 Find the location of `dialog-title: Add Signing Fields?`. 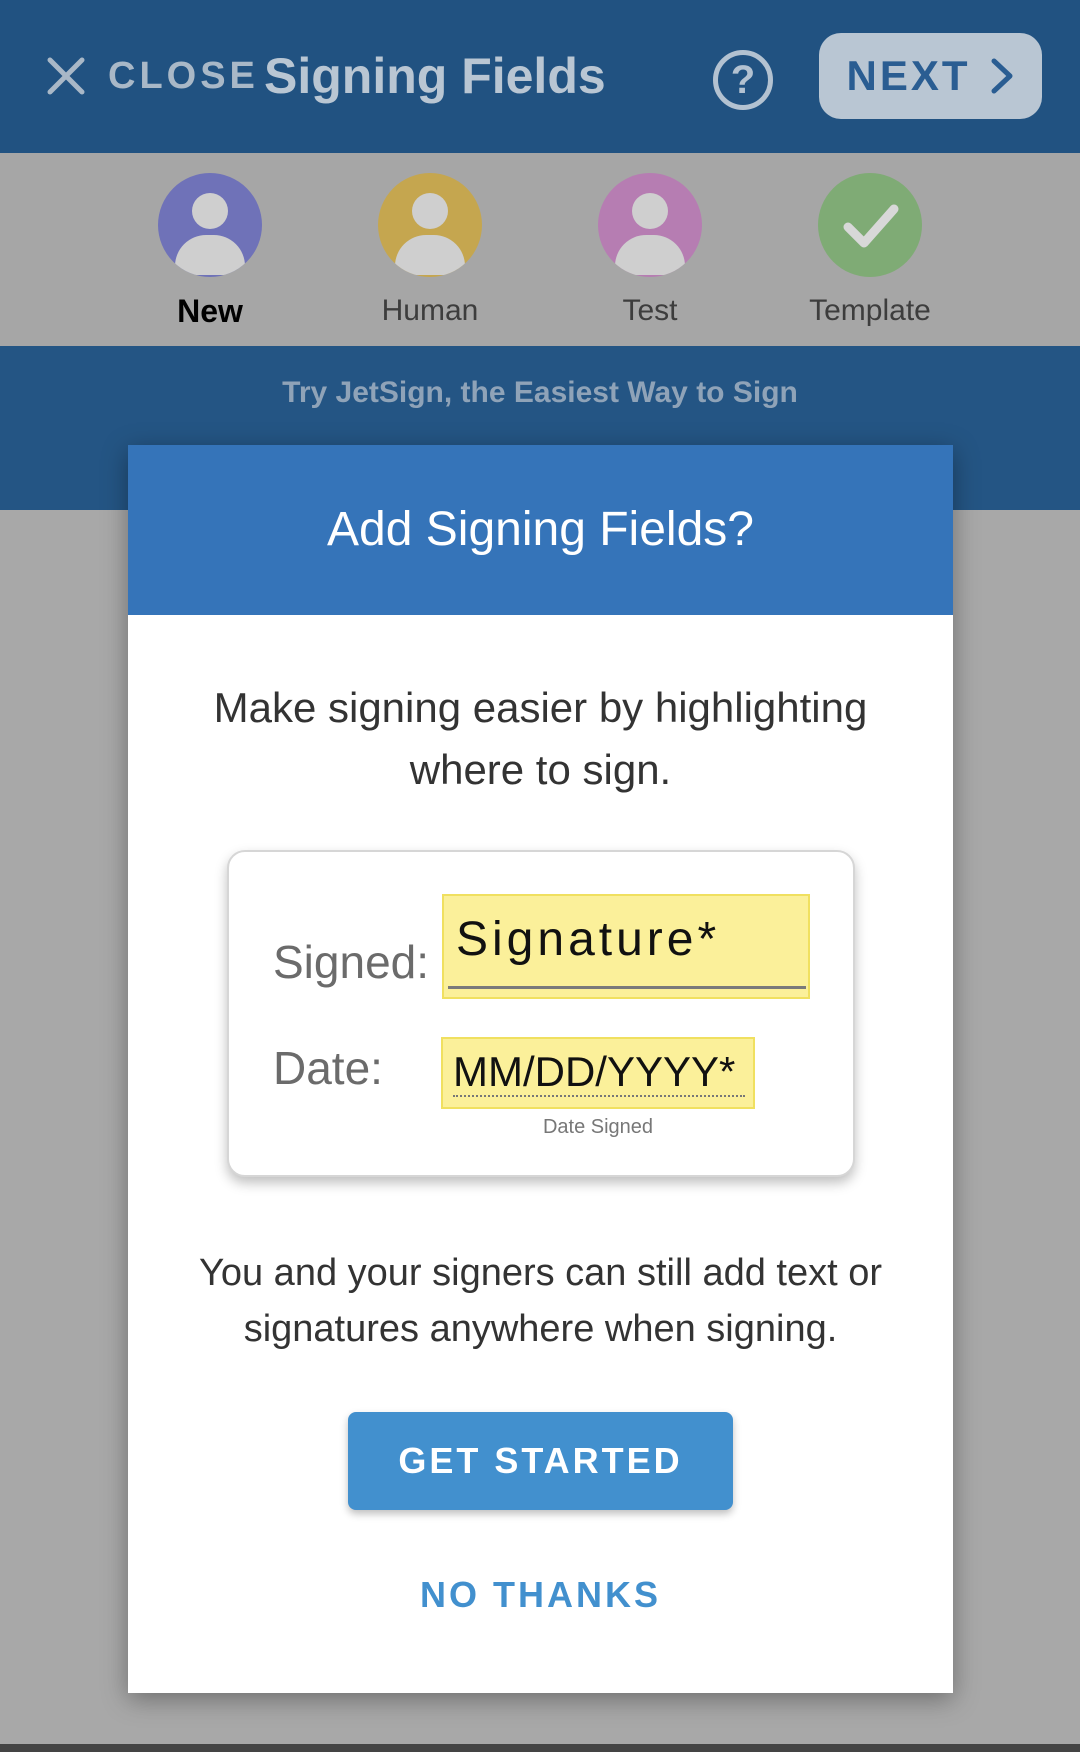

dialog-title: Add Signing Fields? is located at coordinates (540, 529).